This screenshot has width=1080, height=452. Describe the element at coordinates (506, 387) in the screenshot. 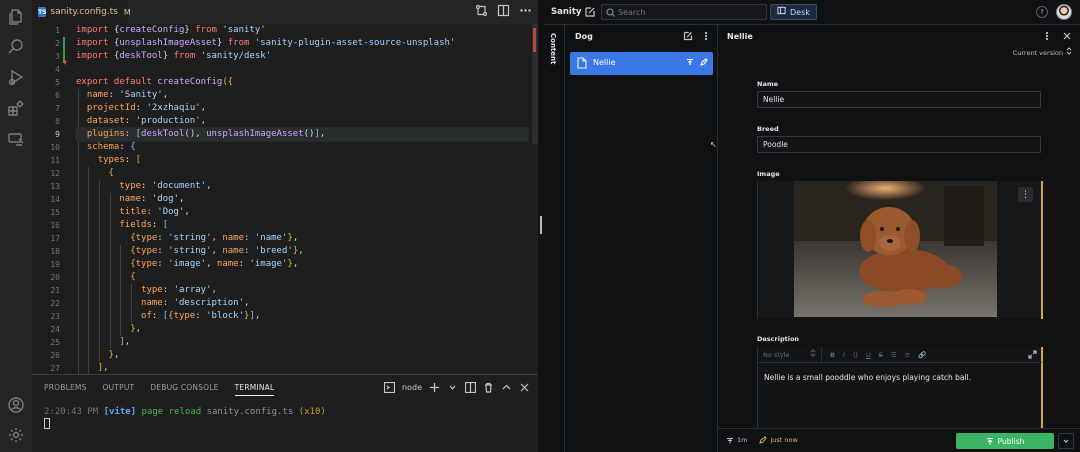

I see `maximize-panel-icon` at that location.